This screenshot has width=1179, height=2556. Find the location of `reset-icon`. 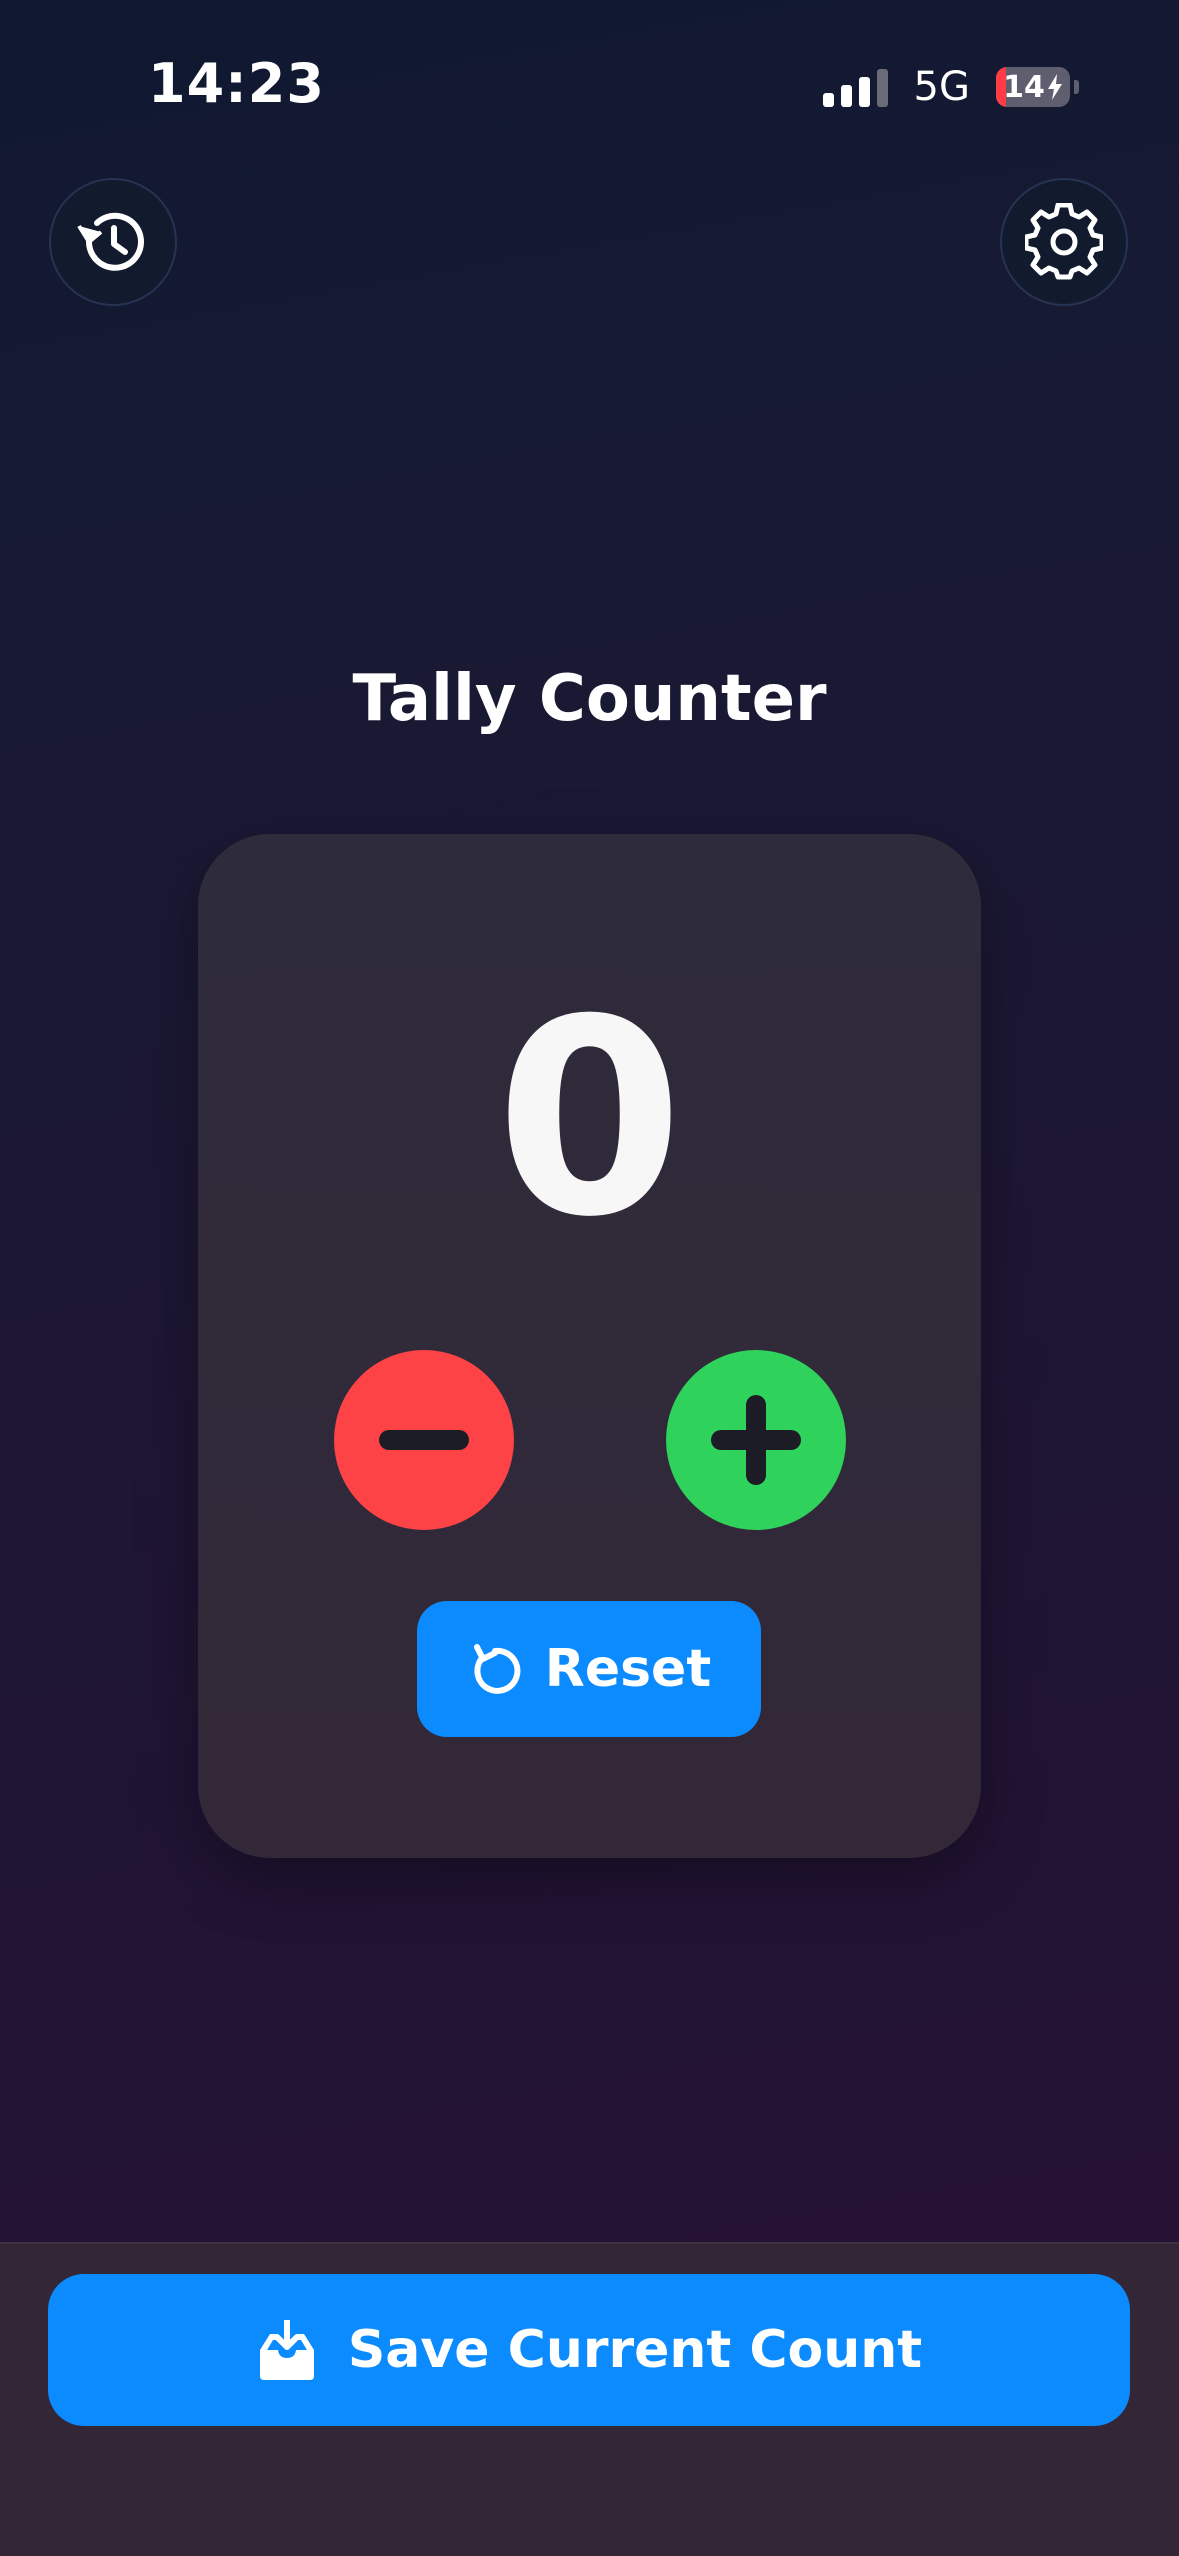

reset-icon is located at coordinates (497, 1669).